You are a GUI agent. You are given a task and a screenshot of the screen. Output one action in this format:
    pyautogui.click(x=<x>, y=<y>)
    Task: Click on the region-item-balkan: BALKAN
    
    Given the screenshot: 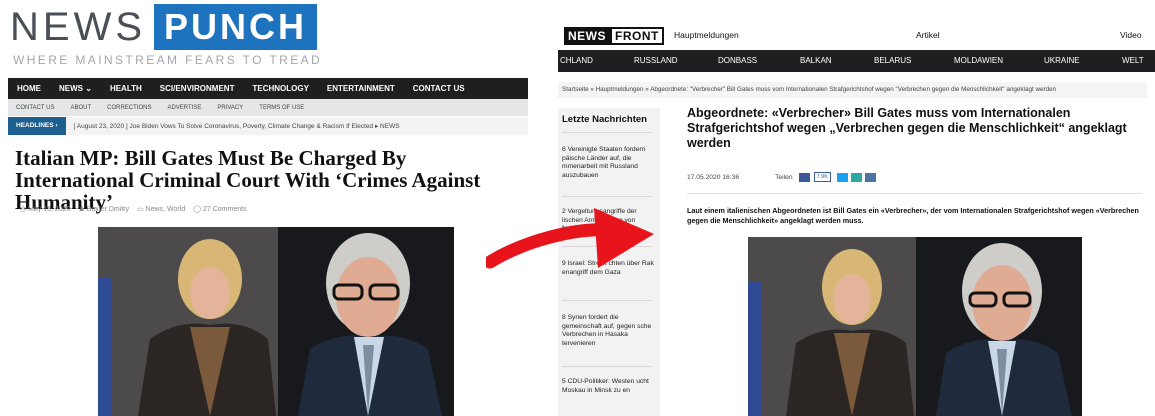 What is the action you would take?
    pyautogui.click(x=816, y=61)
    